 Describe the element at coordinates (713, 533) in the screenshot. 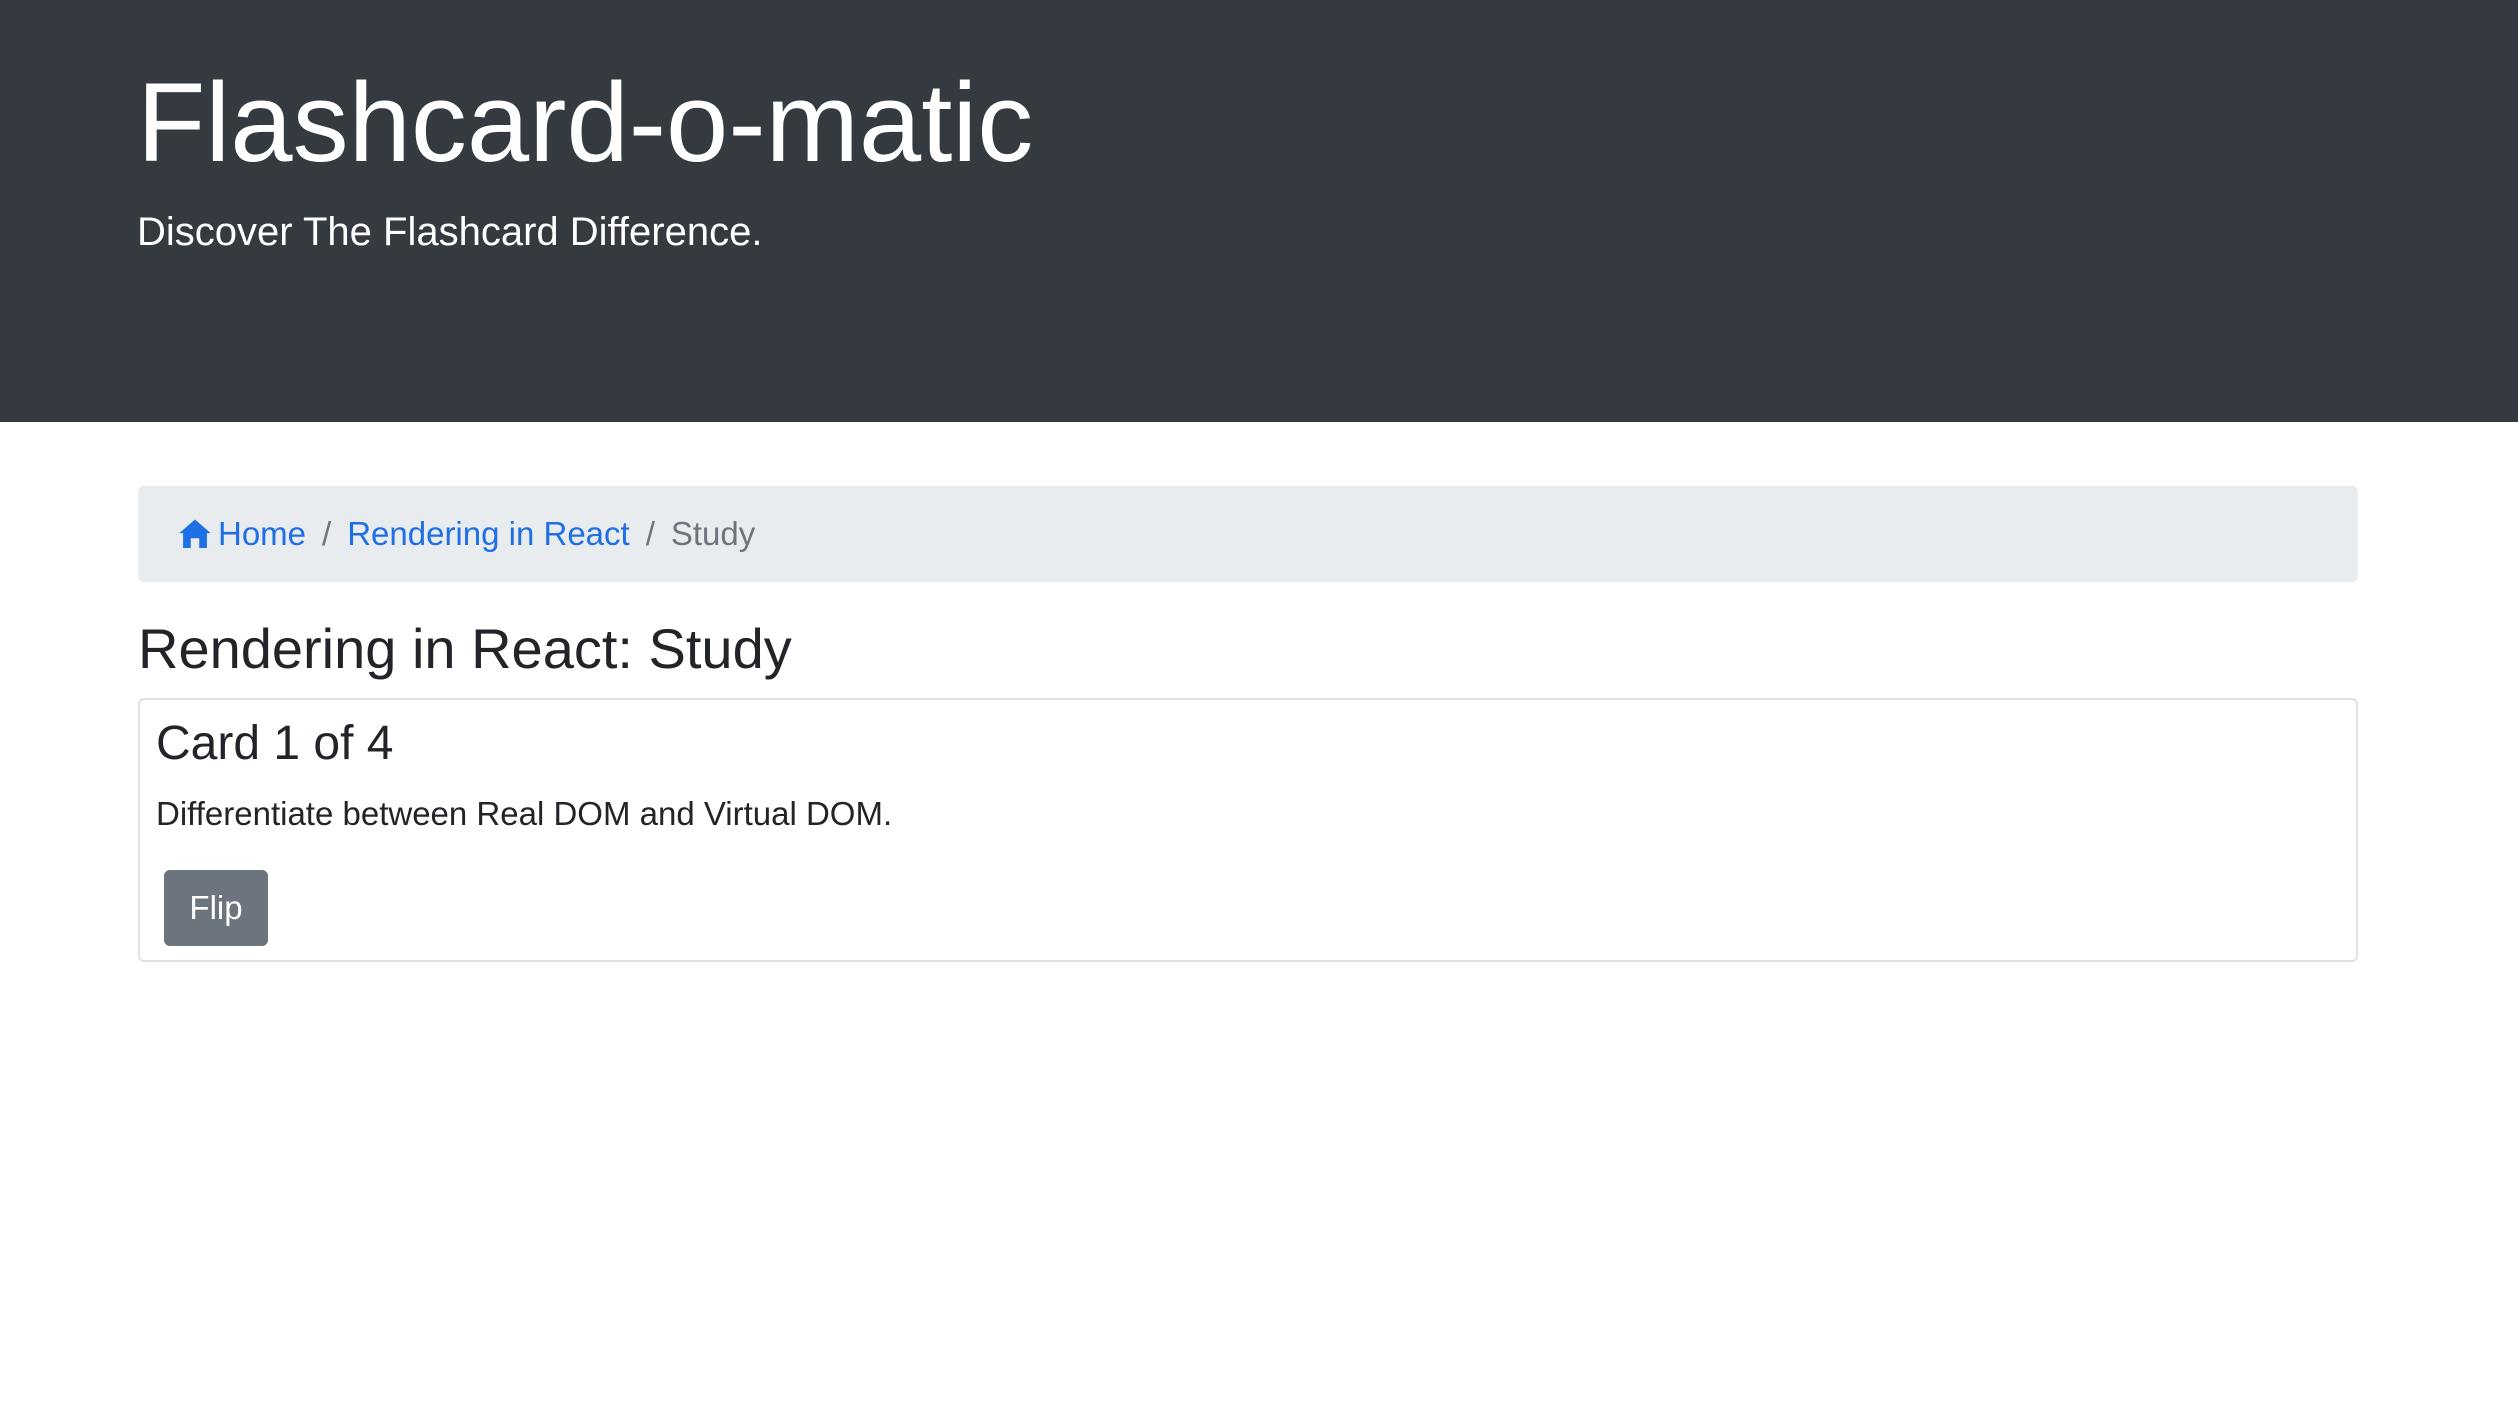

I see `breadcrumb-current: Study` at that location.